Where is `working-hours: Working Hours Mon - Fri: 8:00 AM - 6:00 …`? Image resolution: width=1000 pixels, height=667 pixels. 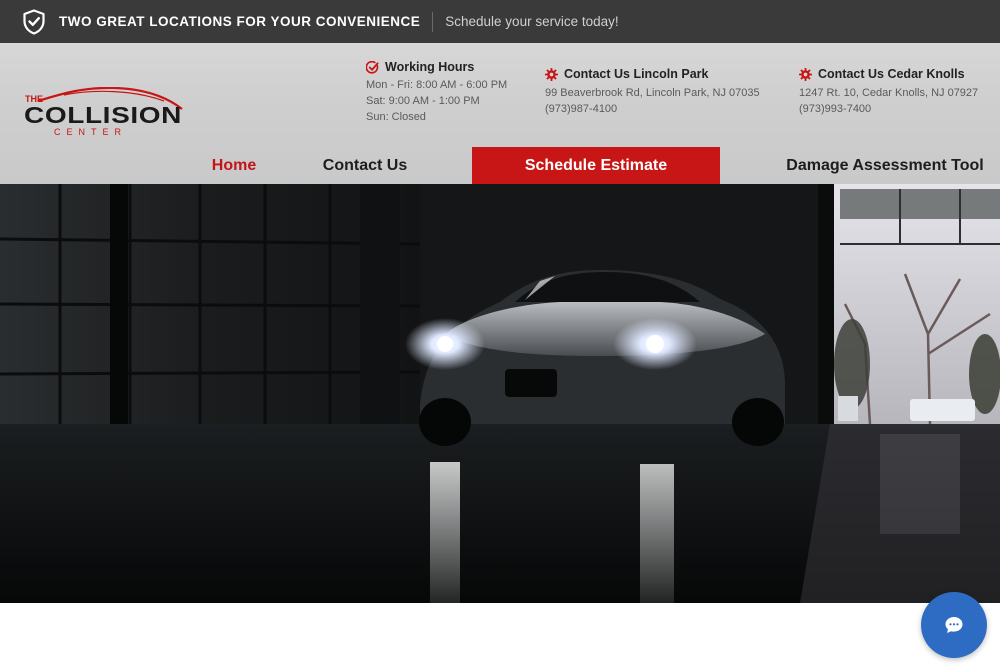
working-hours: Working Hours Mon - Fri: 8:00 AM - 6:00 … is located at coordinates (436, 91).